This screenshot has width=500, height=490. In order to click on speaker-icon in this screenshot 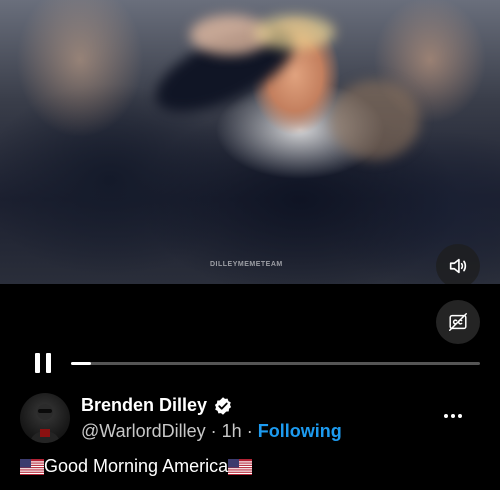, I will do `click(458, 266)`.